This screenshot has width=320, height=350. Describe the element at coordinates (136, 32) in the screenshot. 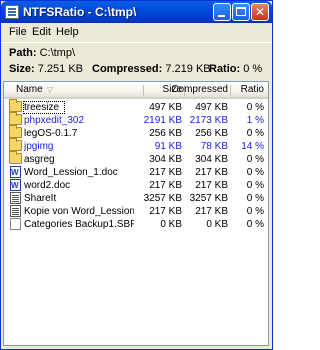

I see `menu-bar: File Edit Help` at that location.